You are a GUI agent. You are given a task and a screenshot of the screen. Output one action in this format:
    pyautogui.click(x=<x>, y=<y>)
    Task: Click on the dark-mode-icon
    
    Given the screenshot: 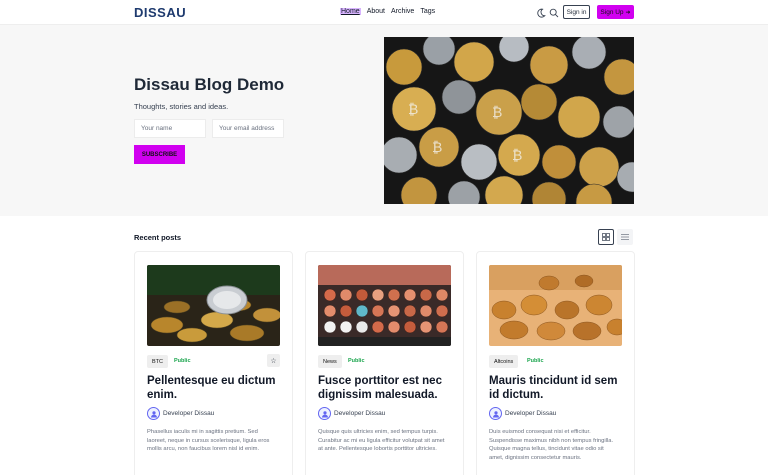 What is the action you would take?
    pyautogui.click(x=541, y=12)
    